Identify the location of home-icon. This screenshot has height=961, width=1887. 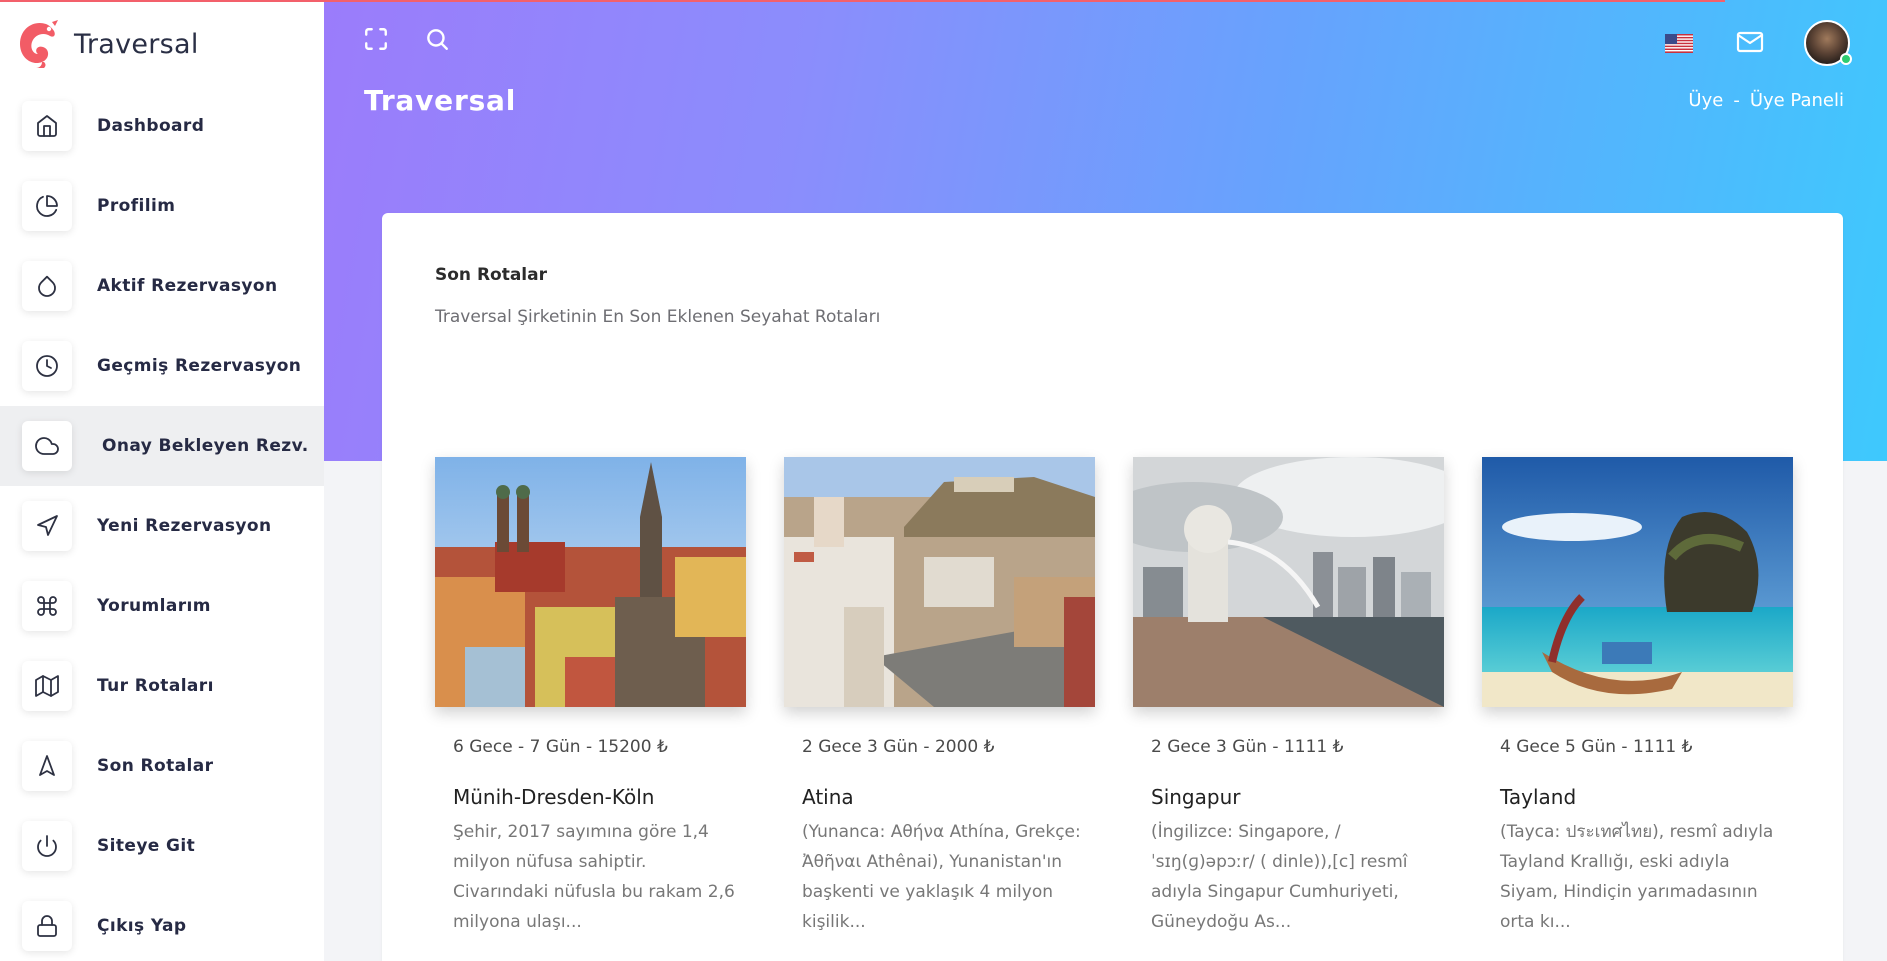
(47, 126).